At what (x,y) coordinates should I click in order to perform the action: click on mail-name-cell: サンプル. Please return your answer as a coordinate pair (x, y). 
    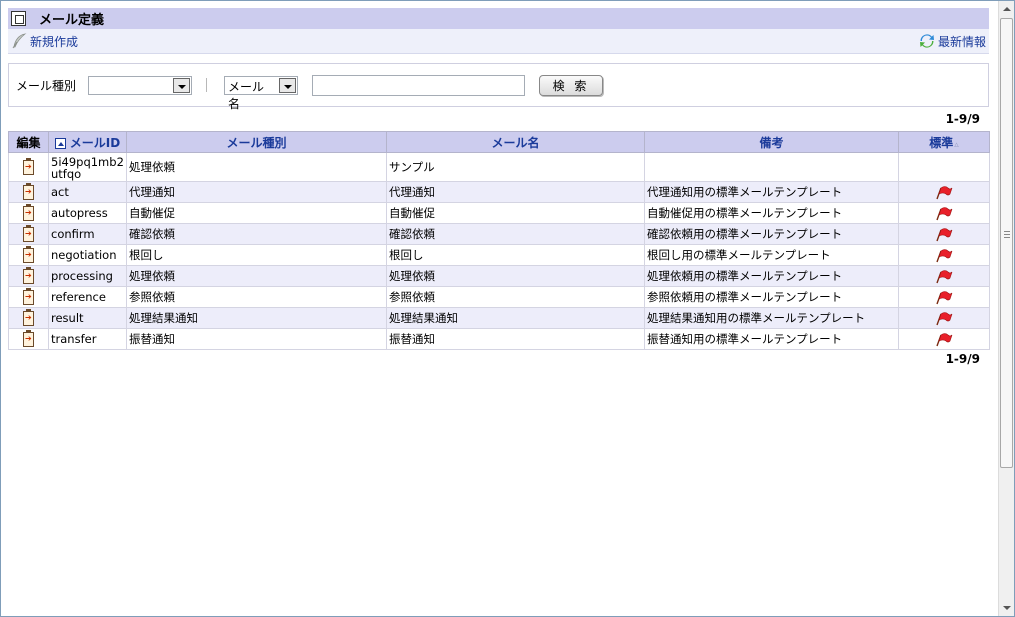
    Looking at the image, I should click on (515, 167).